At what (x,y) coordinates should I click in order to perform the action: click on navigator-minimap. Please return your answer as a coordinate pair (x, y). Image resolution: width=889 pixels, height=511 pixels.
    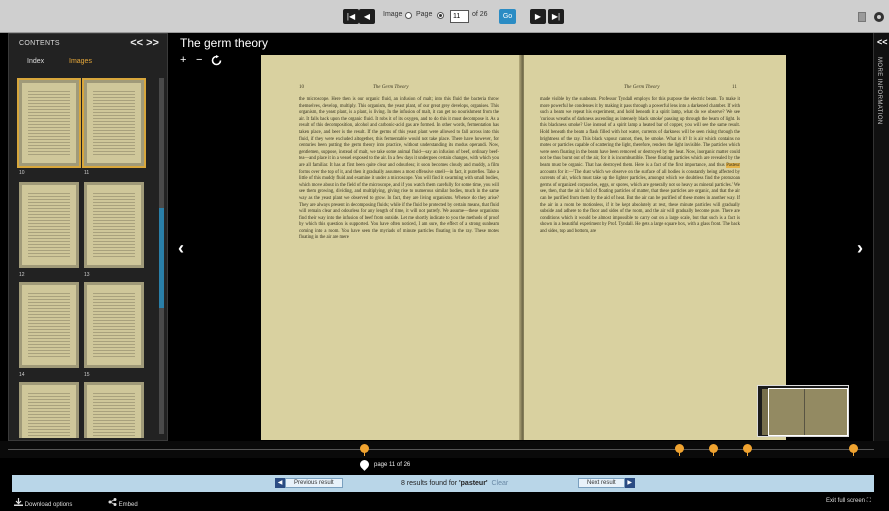
    Looking at the image, I should click on (803, 411).